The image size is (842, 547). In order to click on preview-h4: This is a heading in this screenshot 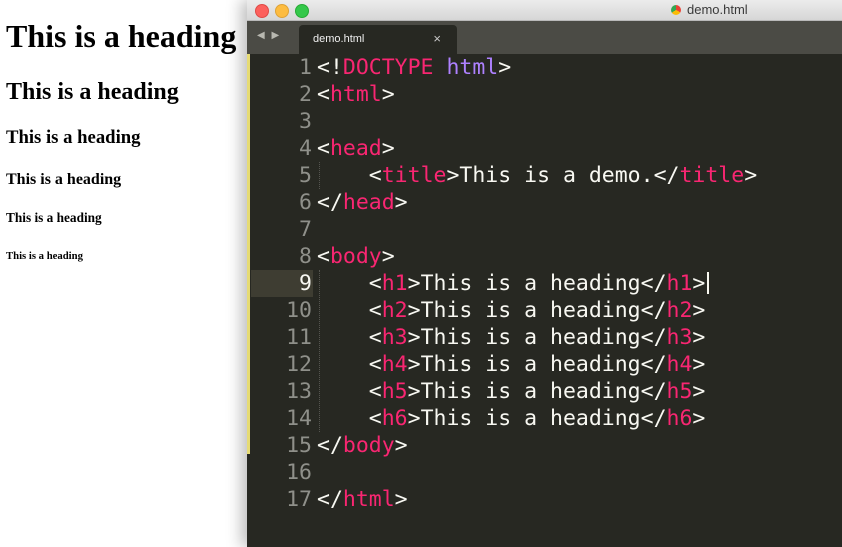, I will do `click(64, 179)`.